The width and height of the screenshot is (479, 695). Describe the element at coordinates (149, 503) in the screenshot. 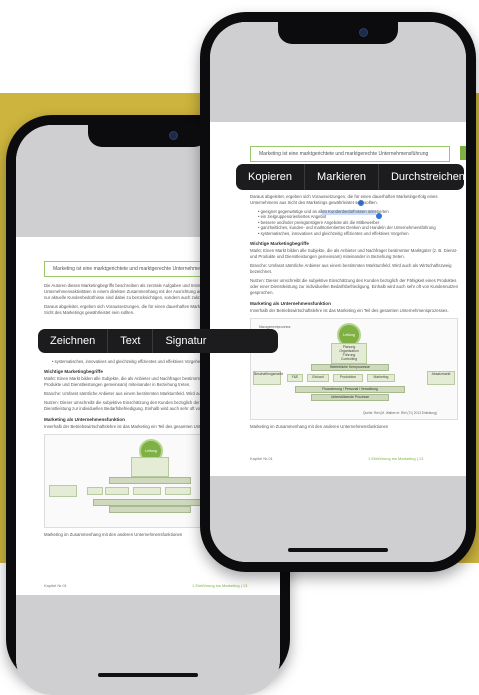

I see `back-fig-finanz` at that location.